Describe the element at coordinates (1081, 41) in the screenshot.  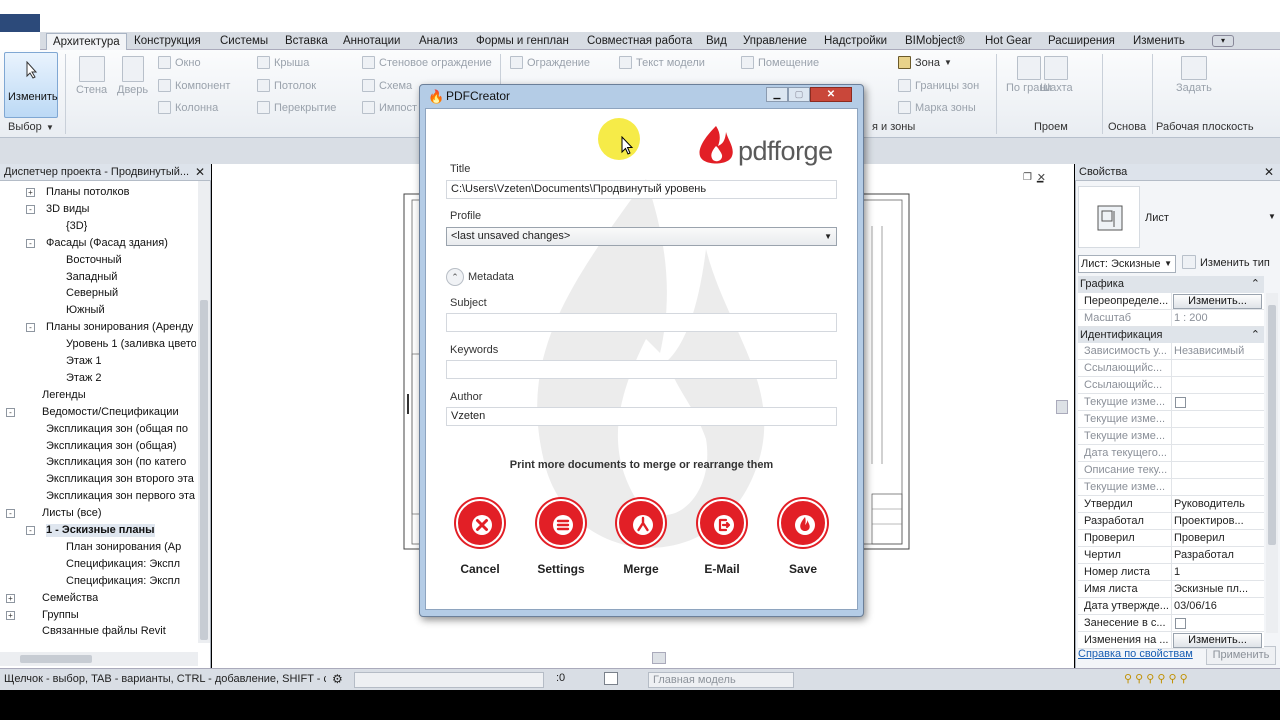
I see `tab-extensions: Расширения` at that location.